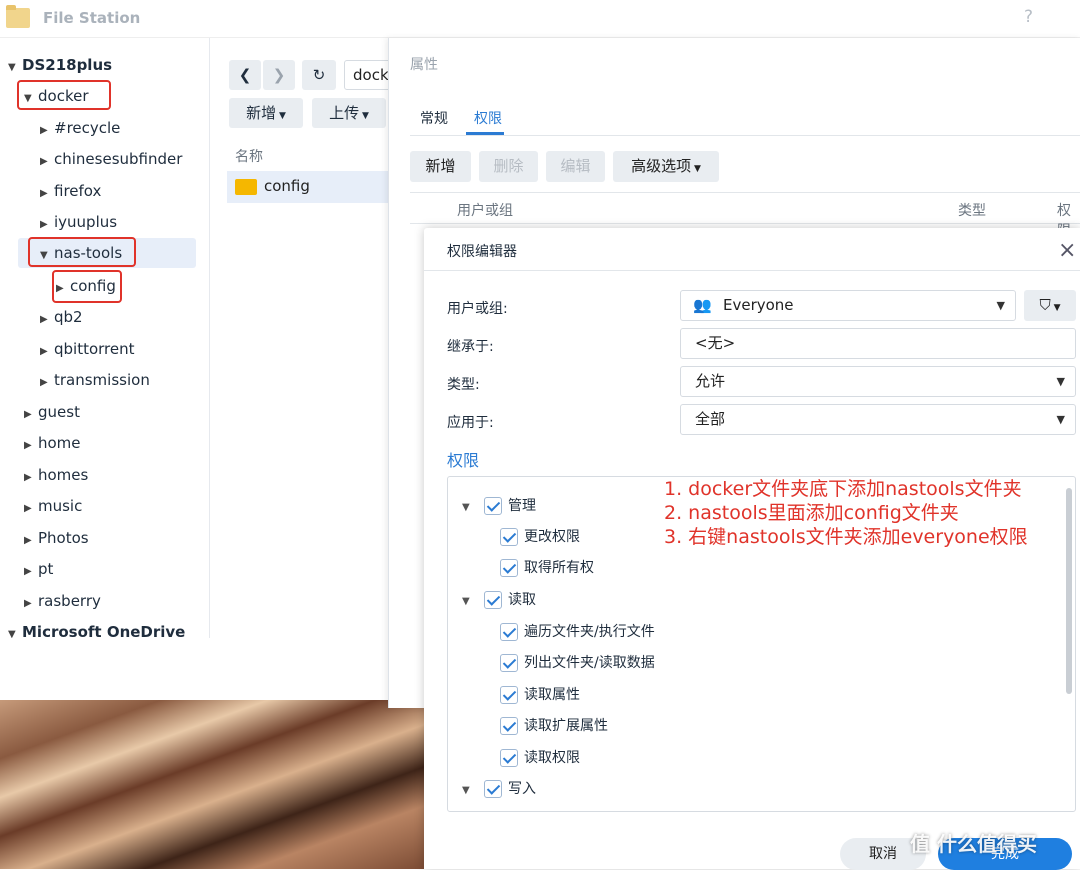 The image size is (1080, 870). What do you see at coordinates (301, 348) in the screenshot?
I see `file-list-pane` at bounding box center [301, 348].